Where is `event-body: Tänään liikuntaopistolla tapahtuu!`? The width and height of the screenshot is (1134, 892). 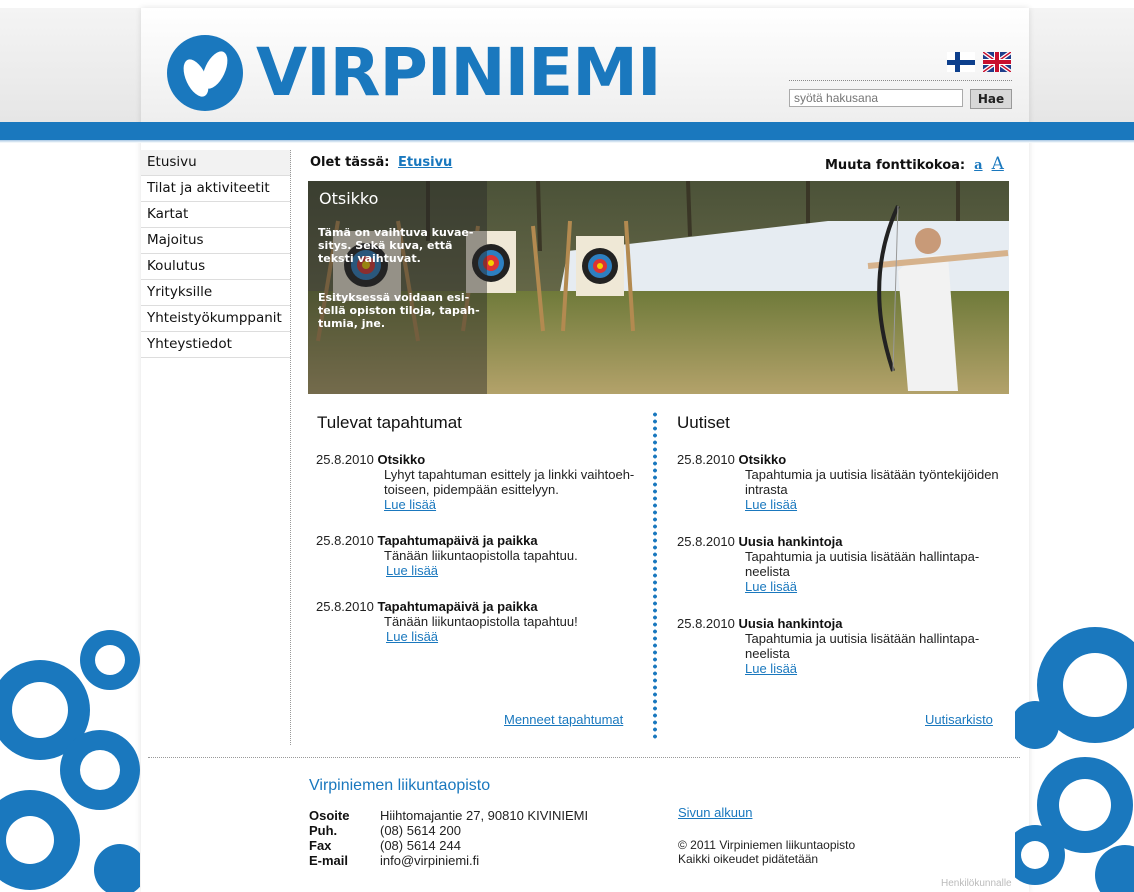
event-body: Tänään liikuntaopistolla tapahtuu! is located at coordinates (481, 621).